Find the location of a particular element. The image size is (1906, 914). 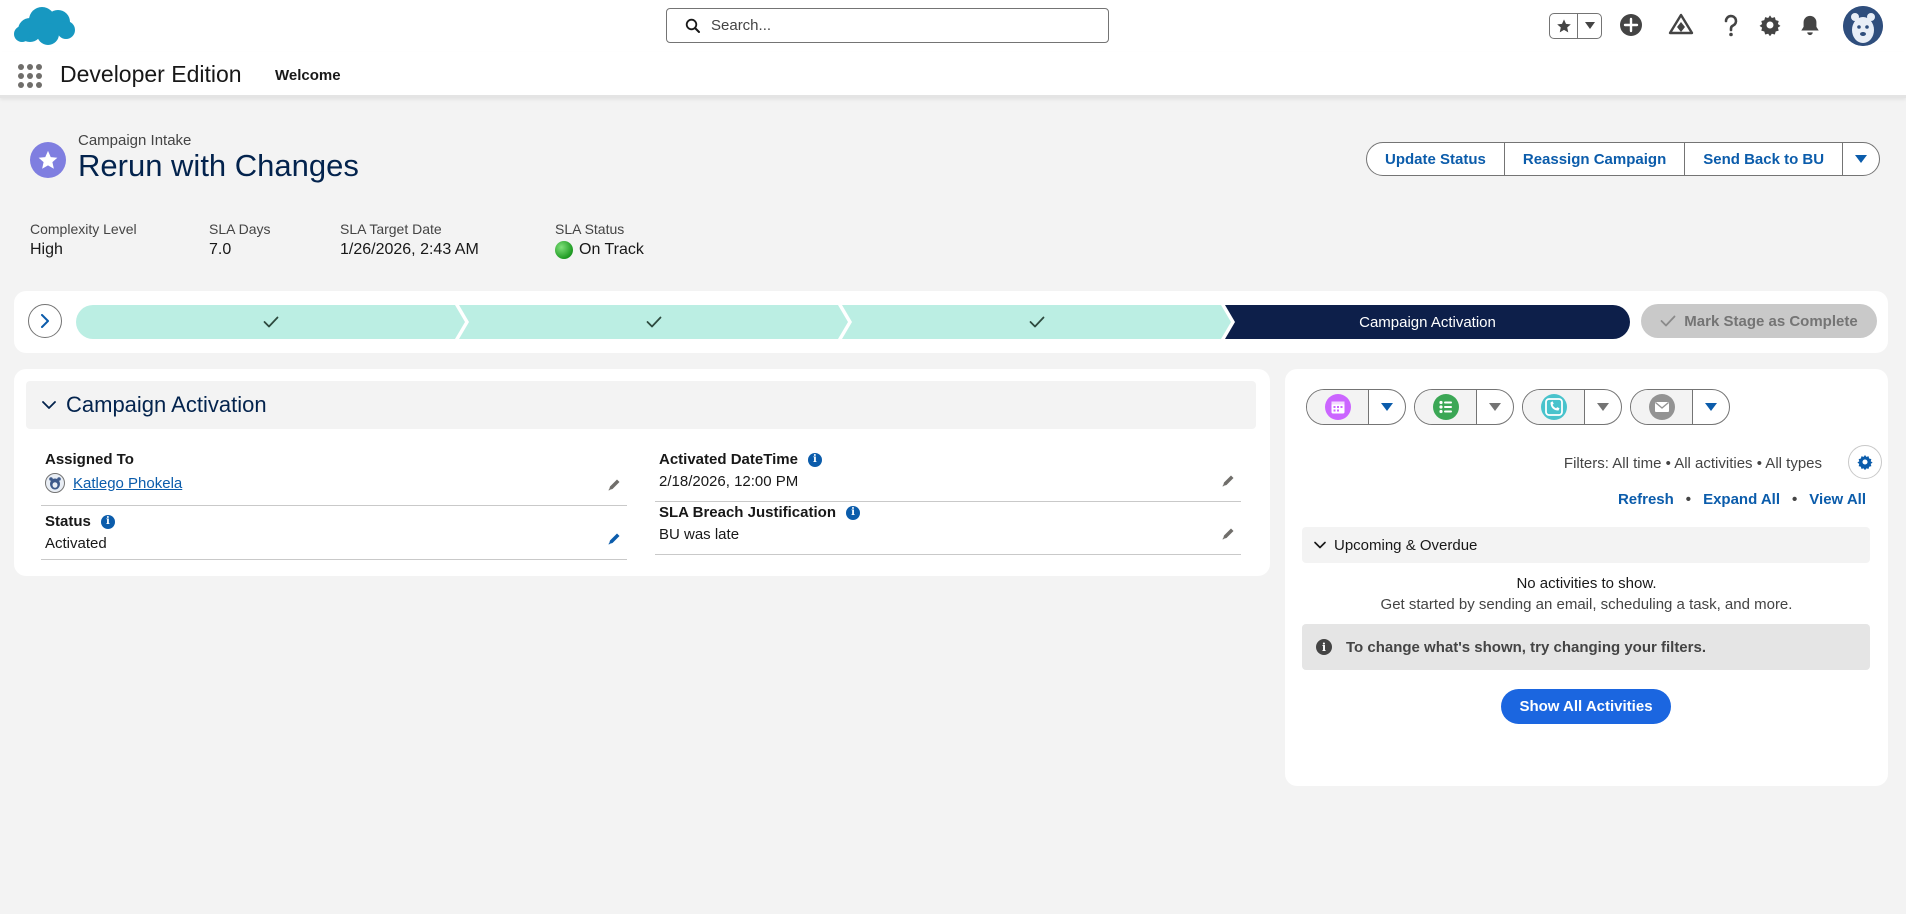

upcoming-overdue-section: Upcoming & Overdue is located at coordinates (1586, 545).